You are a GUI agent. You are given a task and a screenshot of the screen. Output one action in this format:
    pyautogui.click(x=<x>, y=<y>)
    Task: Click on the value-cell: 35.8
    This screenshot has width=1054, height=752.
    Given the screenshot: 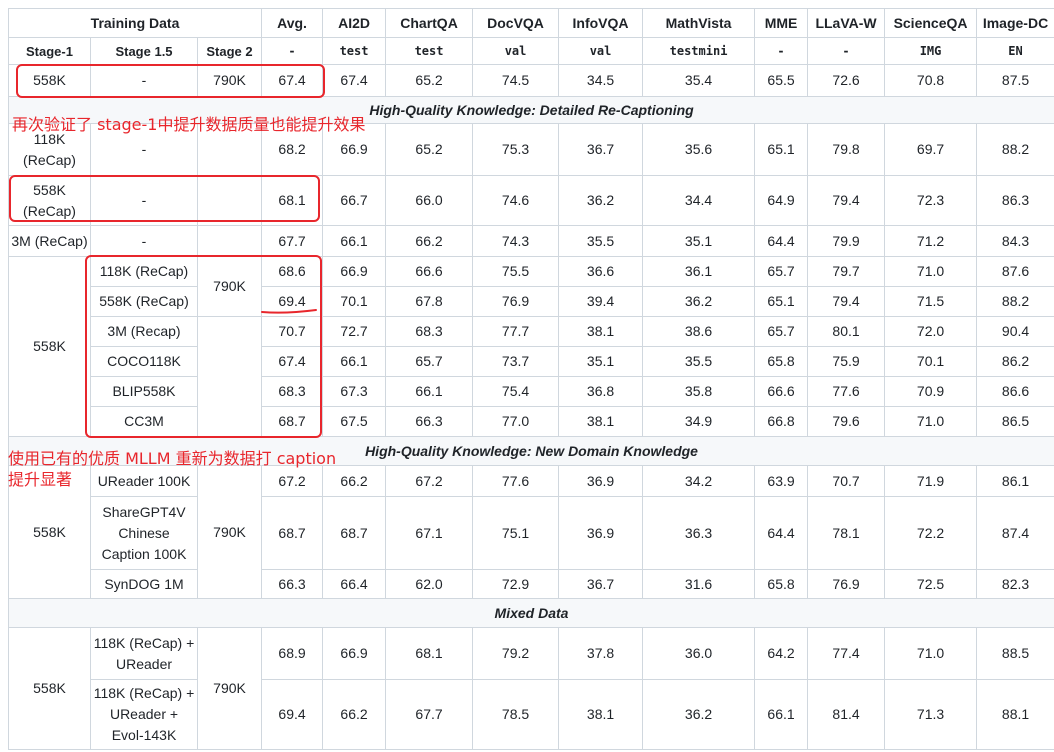 What is the action you would take?
    pyautogui.click(x=699, y=391)
    